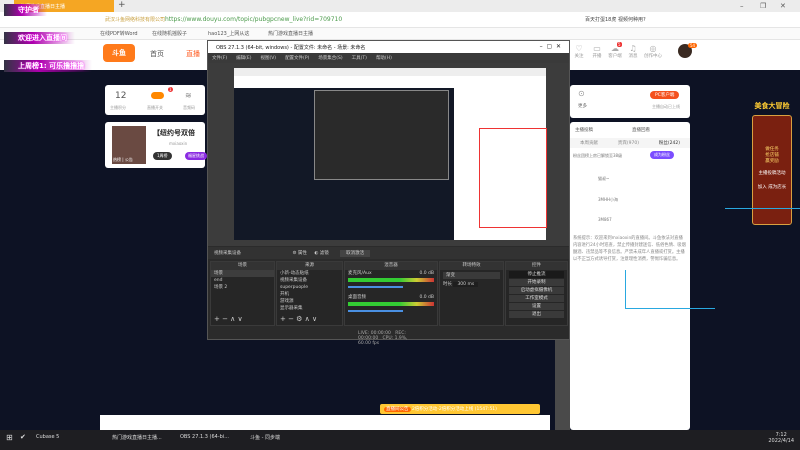 This screenshot has width=800, height=450. What do you see at coordinates (598, 155) in the screenshot?
I see `fan-hint: 粉丝团榜上房已解锁至38级` at bounding box center [598, 155].